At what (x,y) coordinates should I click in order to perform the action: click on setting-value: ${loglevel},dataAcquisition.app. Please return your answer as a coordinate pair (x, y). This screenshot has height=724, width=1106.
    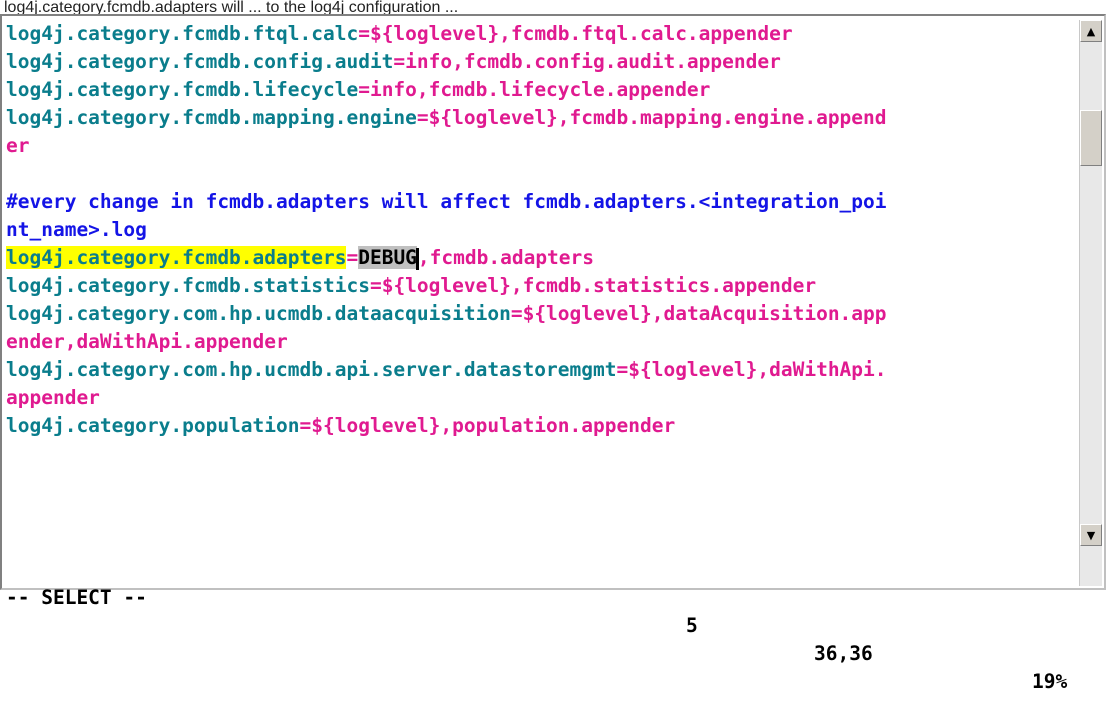
    Looking at the image, I should click on (704, 313).